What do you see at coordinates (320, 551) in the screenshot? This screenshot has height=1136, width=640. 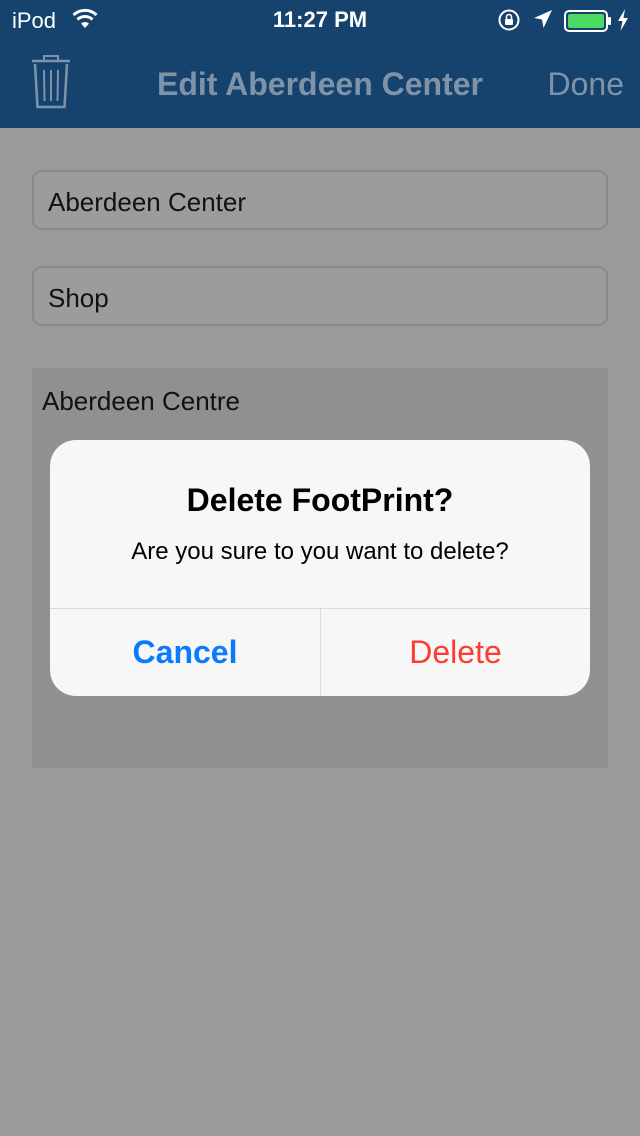 I see `alert-message: Are you sure to you want to delete?` at bounding box center [320, 551].